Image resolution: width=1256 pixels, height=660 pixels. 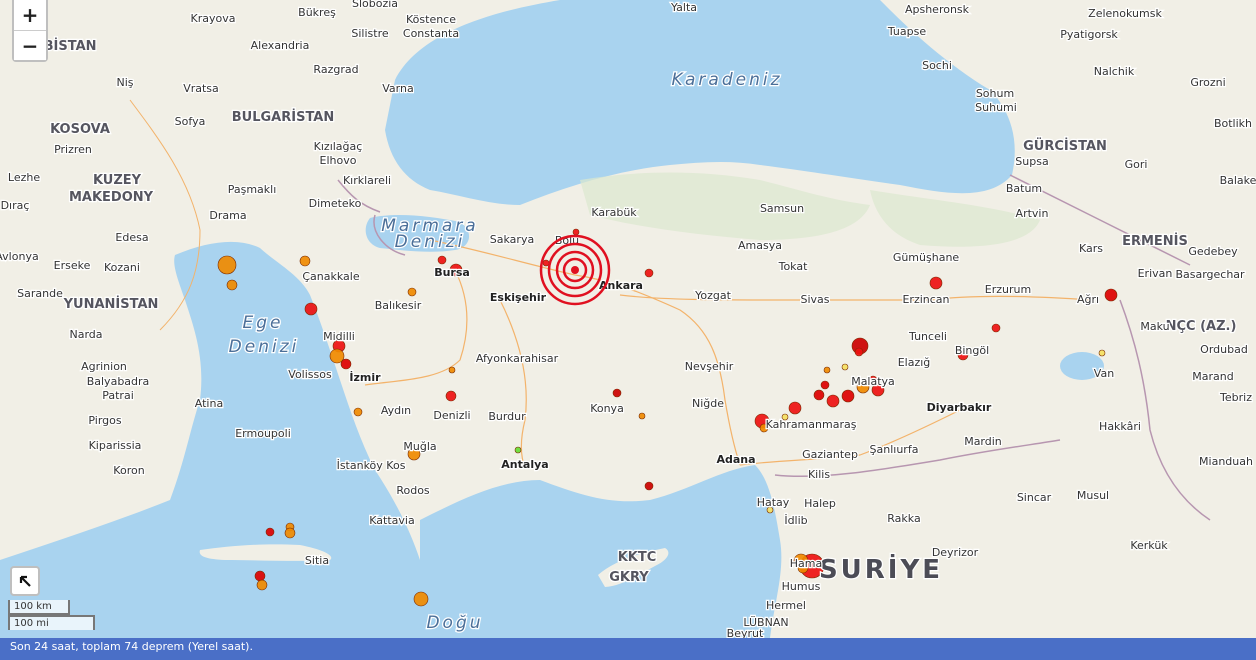 I want to click on epicenter-dot, so click(x=575, y=270).